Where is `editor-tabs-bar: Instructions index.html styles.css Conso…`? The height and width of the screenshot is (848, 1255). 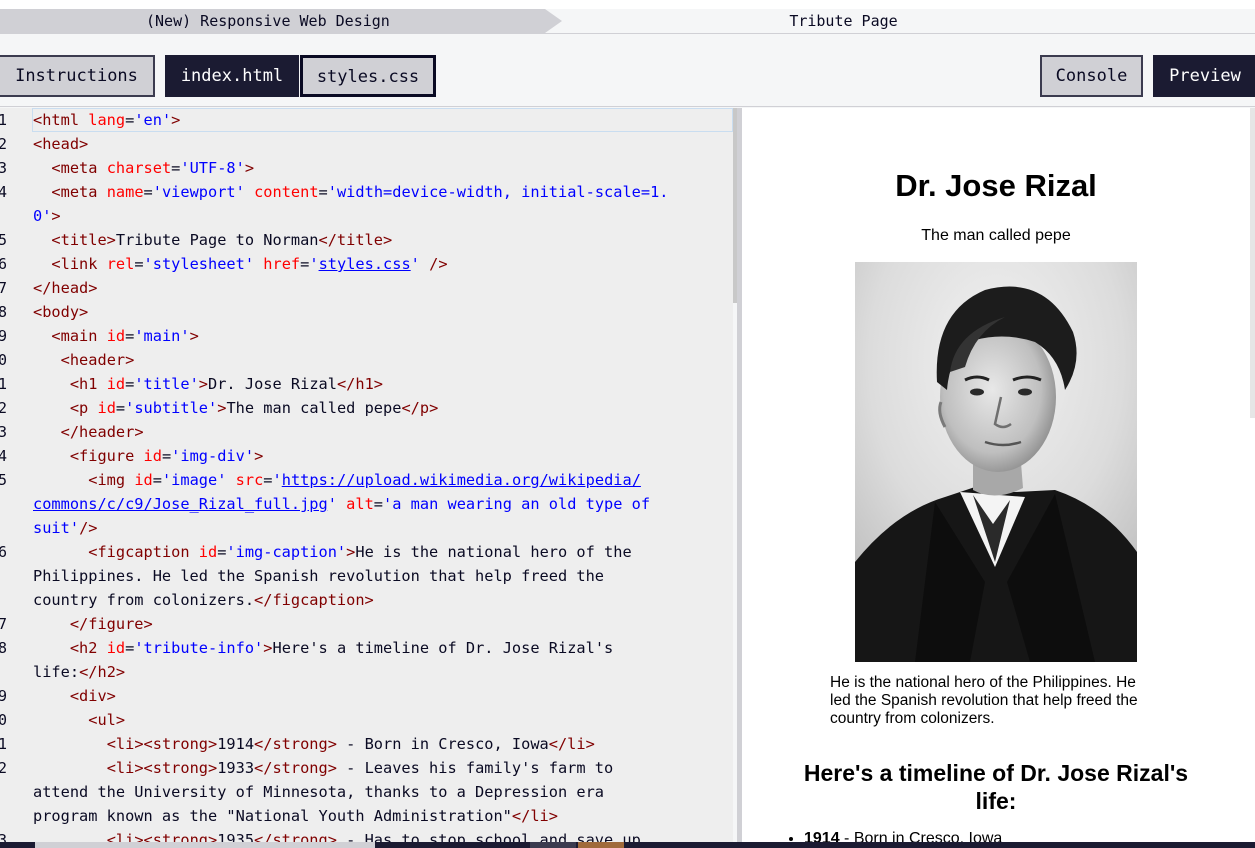
editor-tabs-bar: Instructions index.html styles.css Conso… is located at coordinates (627, 71).